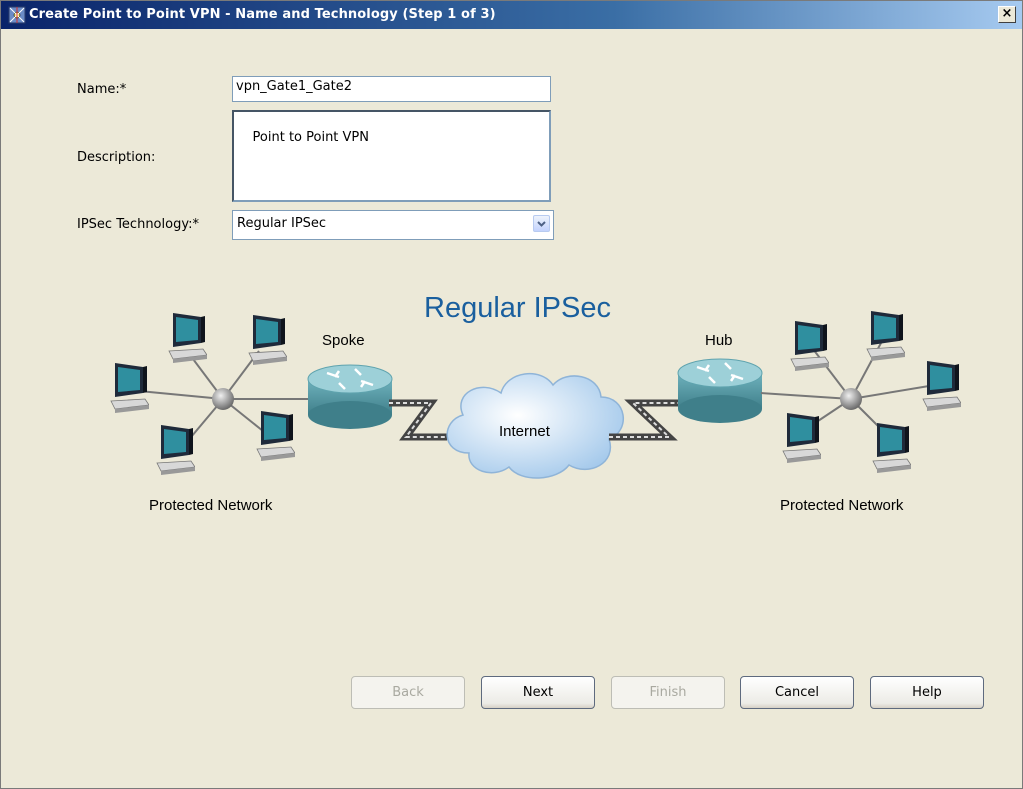 The width and height of the screenshot is (1023, 789). I want to click on spoke-label: Spoke, so click(343, 340).